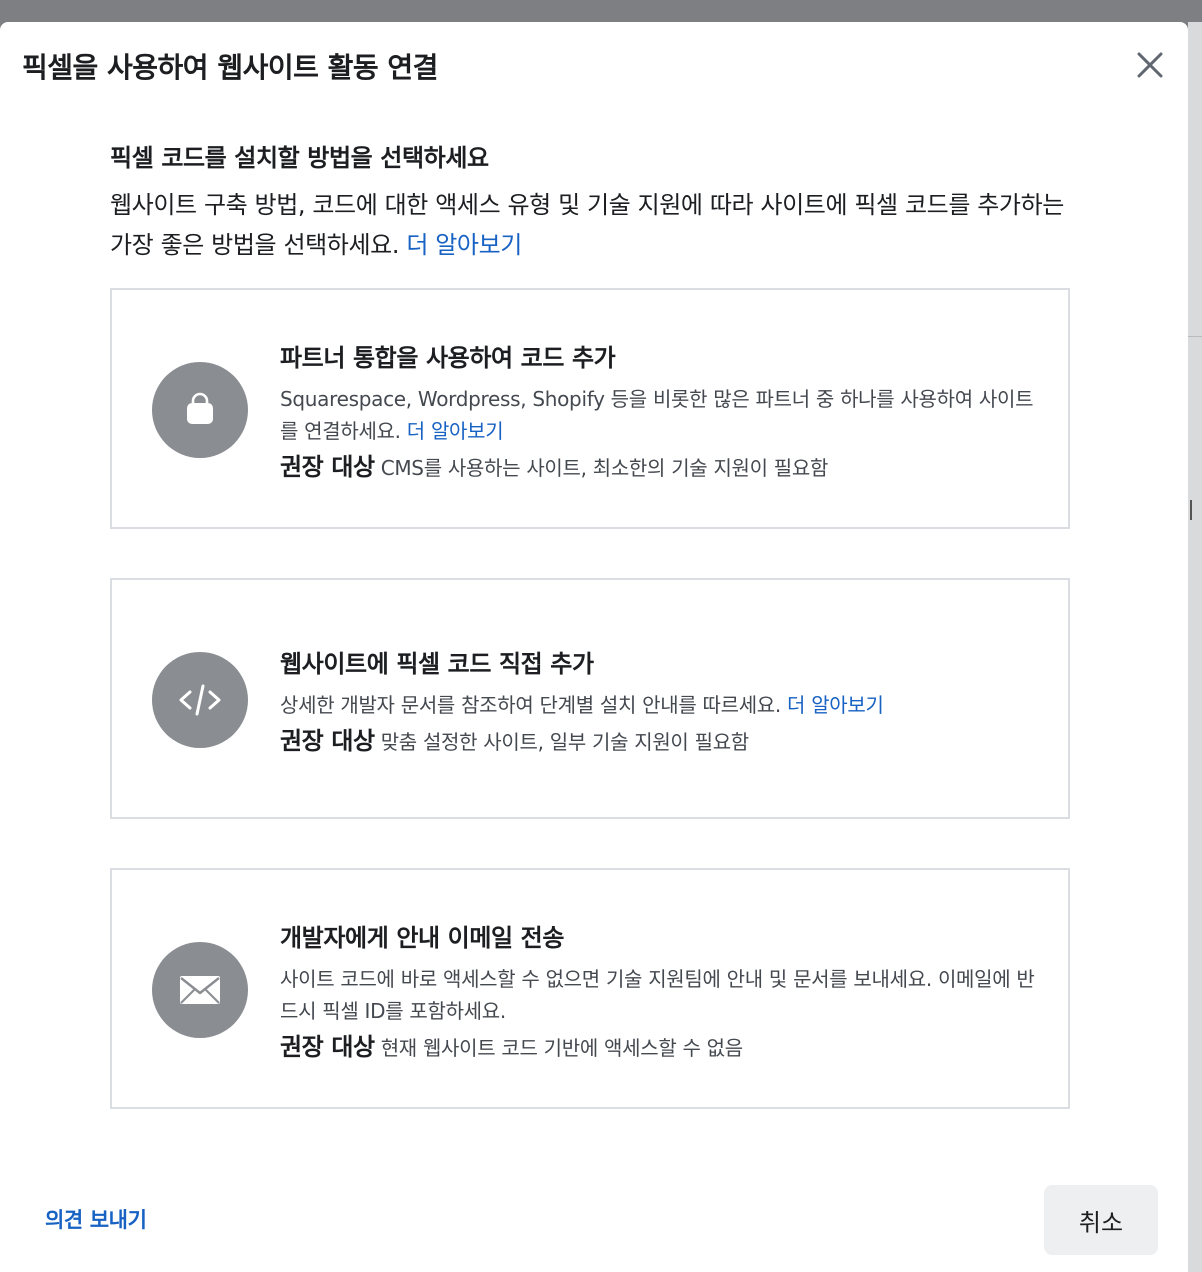 This screenshot has width=1202, height=1272. I want to click on close-button, so click(1150, 65).